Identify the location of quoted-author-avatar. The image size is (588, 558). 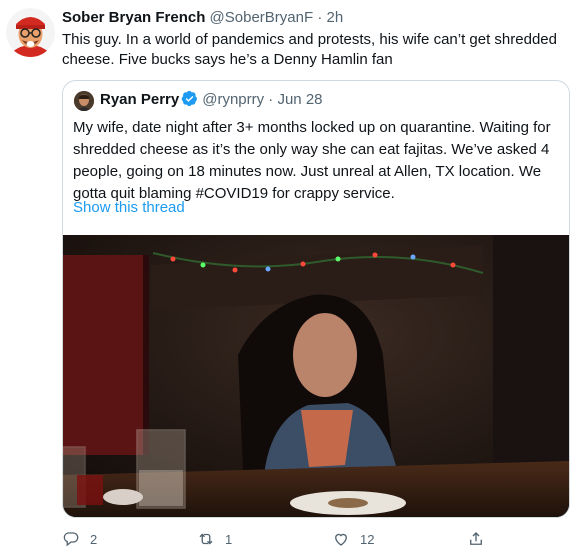
(84, 101).